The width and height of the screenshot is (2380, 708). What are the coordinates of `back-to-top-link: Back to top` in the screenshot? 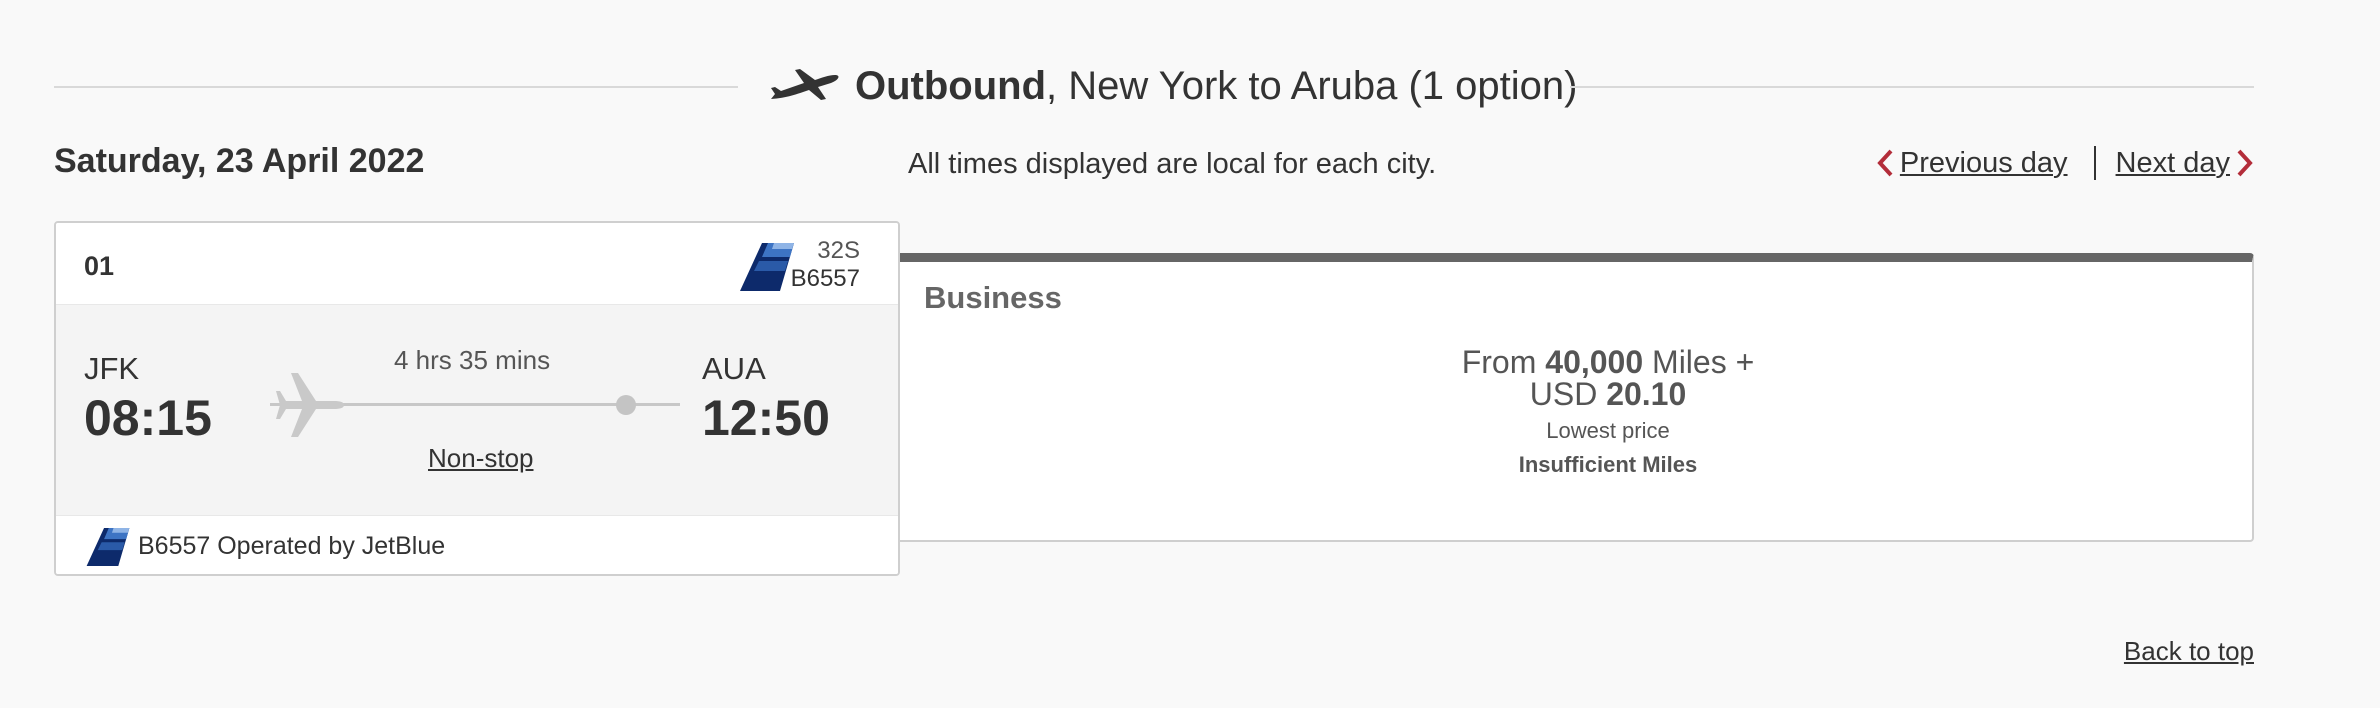 It's located at (2189, 651).